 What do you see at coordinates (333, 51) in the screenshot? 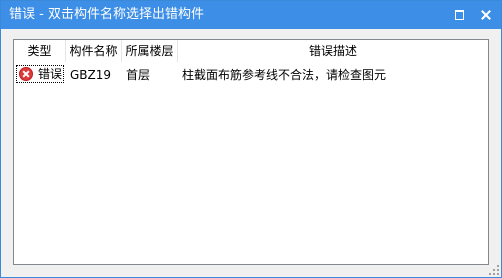
I see `column-header-description: 错误描述` at bounding box center [333, 51].